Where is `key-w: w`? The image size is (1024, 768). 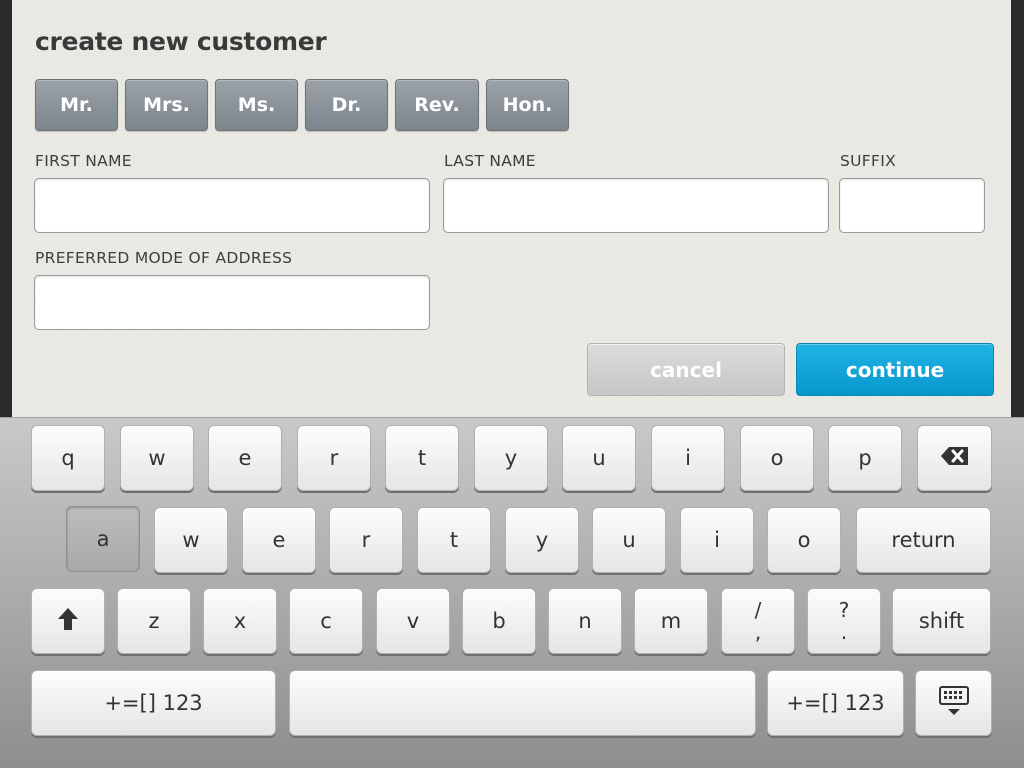 key-w: w is located at coordinates (157, 458).